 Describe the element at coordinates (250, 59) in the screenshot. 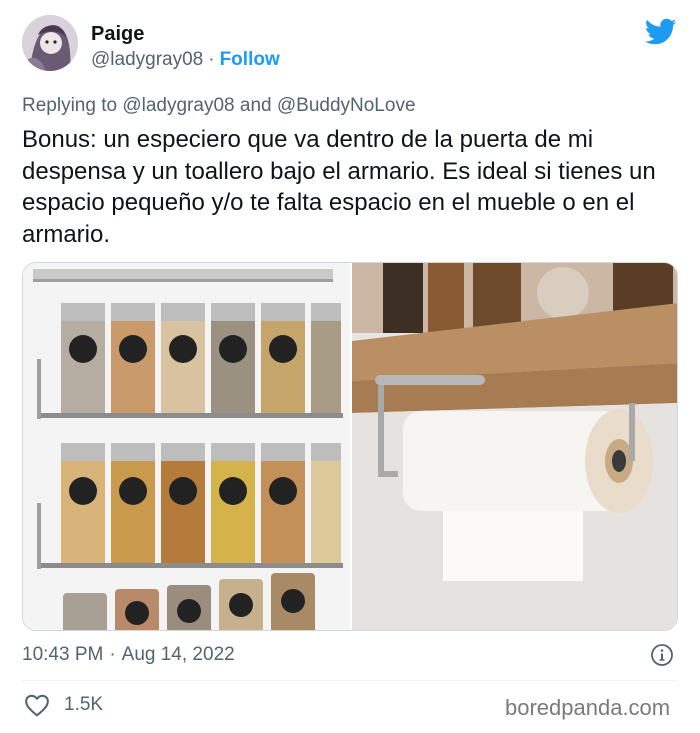

I see `follow-button: Follow` at that location.